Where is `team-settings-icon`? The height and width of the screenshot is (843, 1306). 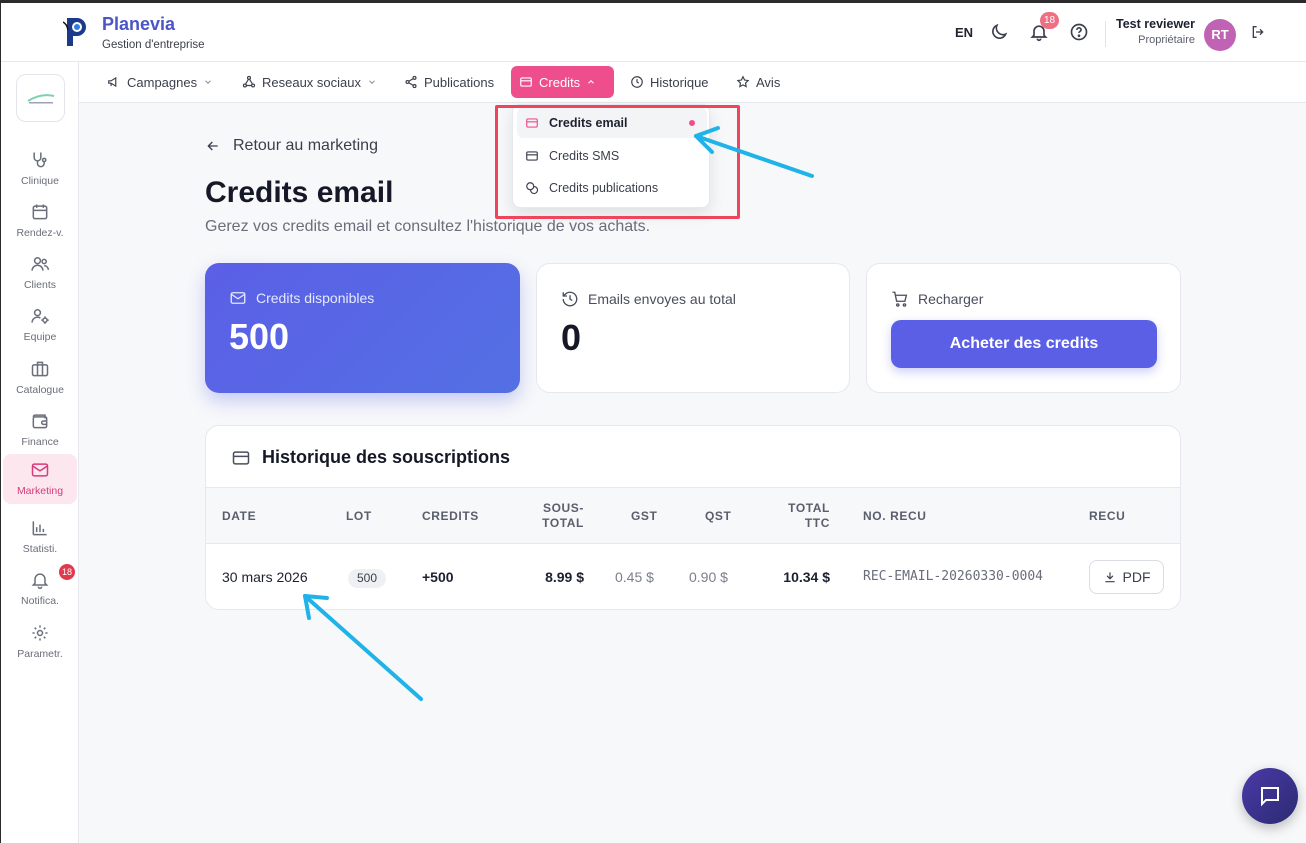 team-settings-icon is located at coordinates (40, 316).